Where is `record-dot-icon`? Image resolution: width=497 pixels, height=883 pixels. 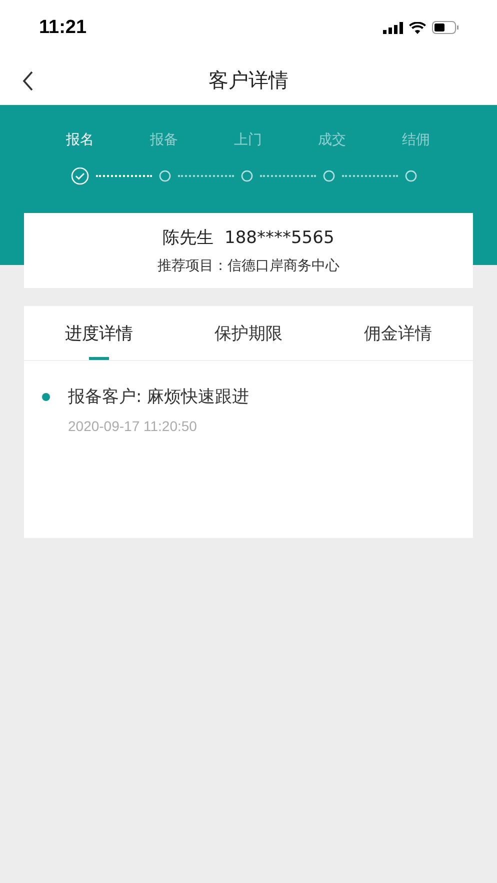 record-dot-icon is located at coordinates (46, 396).